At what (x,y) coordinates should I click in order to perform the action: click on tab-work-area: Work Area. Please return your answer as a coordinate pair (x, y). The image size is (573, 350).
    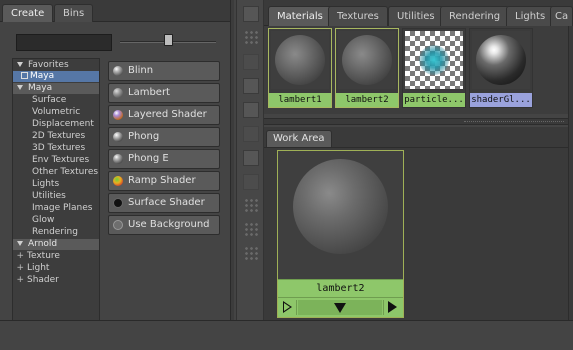
    Looking at the image, I should click on (299, 138).